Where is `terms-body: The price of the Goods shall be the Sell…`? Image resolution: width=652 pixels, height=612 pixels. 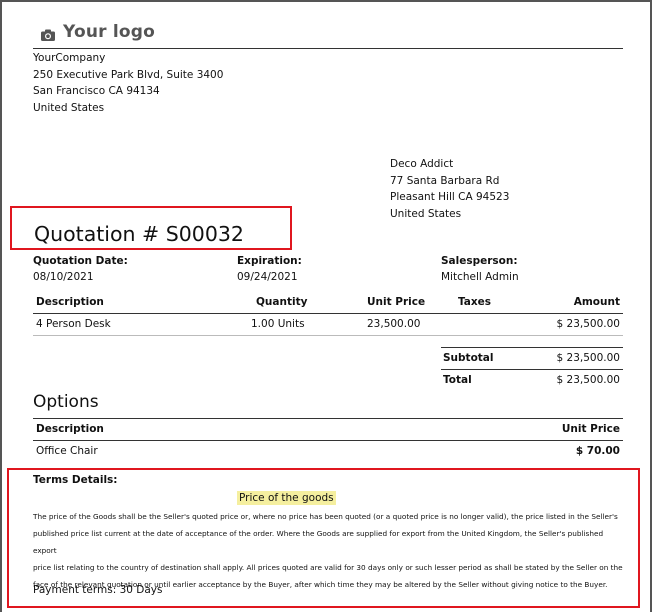 terms-body: The price of the Goods shall be the Sell… is located at coordinates (328, 550).